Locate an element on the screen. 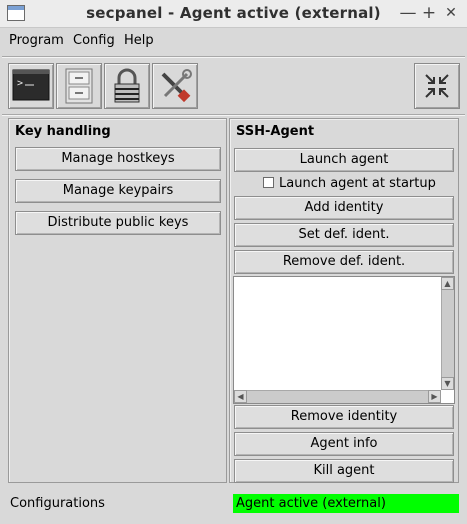  launch-at-startup-checkbox is located at coordinates (268, 182).